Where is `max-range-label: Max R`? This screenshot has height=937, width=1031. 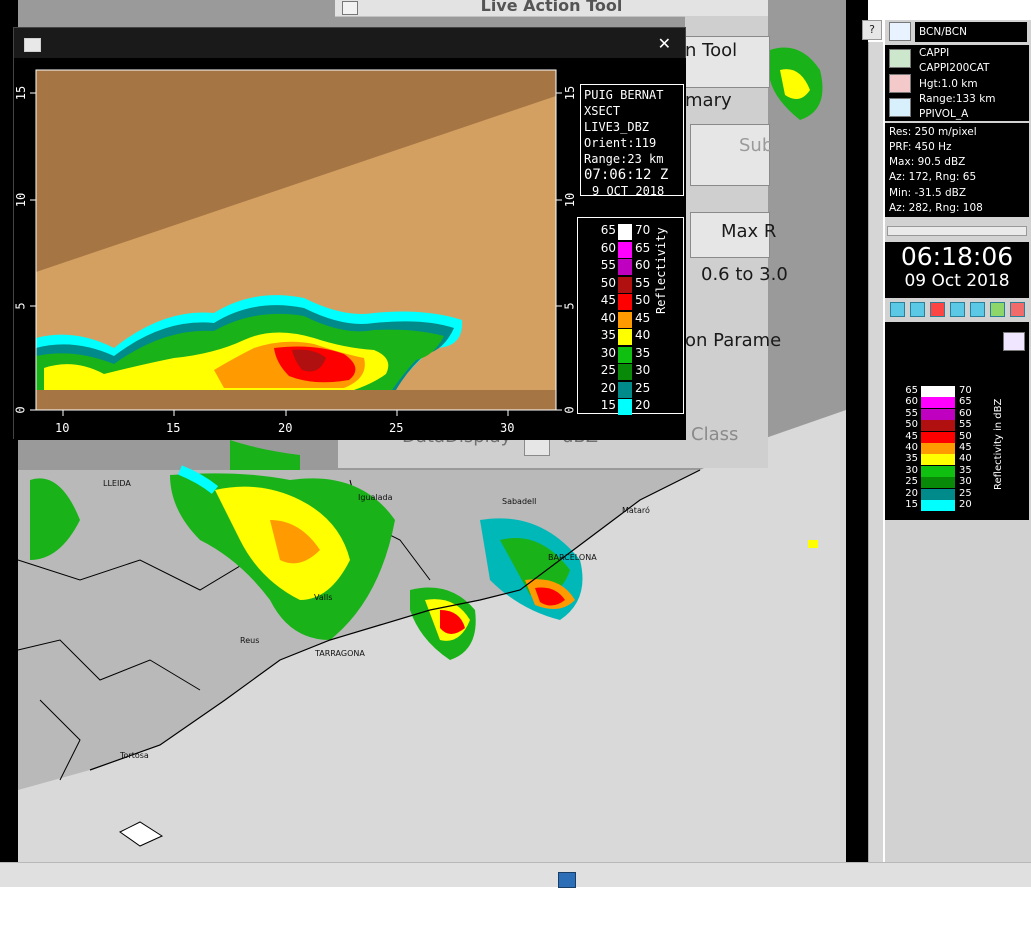 max-range-label: Max R is located at coordinates (749, 231).